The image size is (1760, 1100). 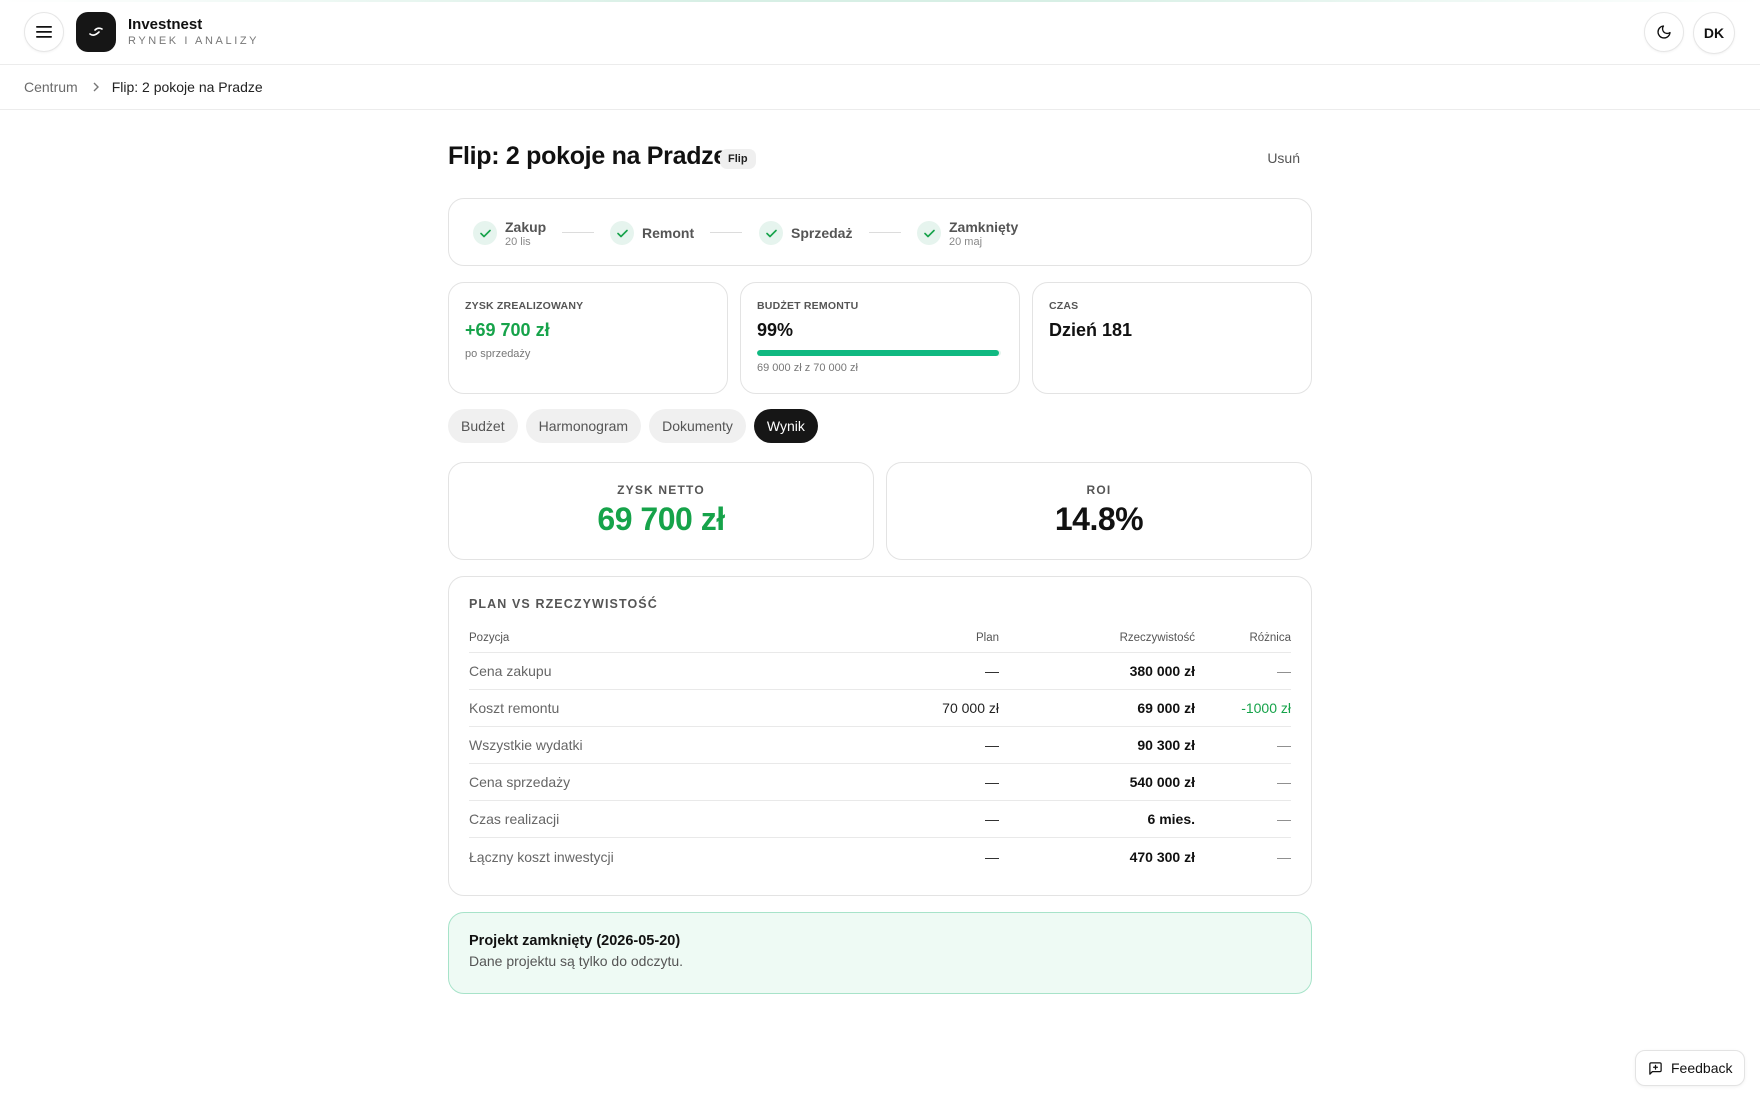 What do you see at coordinates (514, 819) in the screenshot?
I see `cell-item: Czas realizacji` at bounding box center [514, 819].